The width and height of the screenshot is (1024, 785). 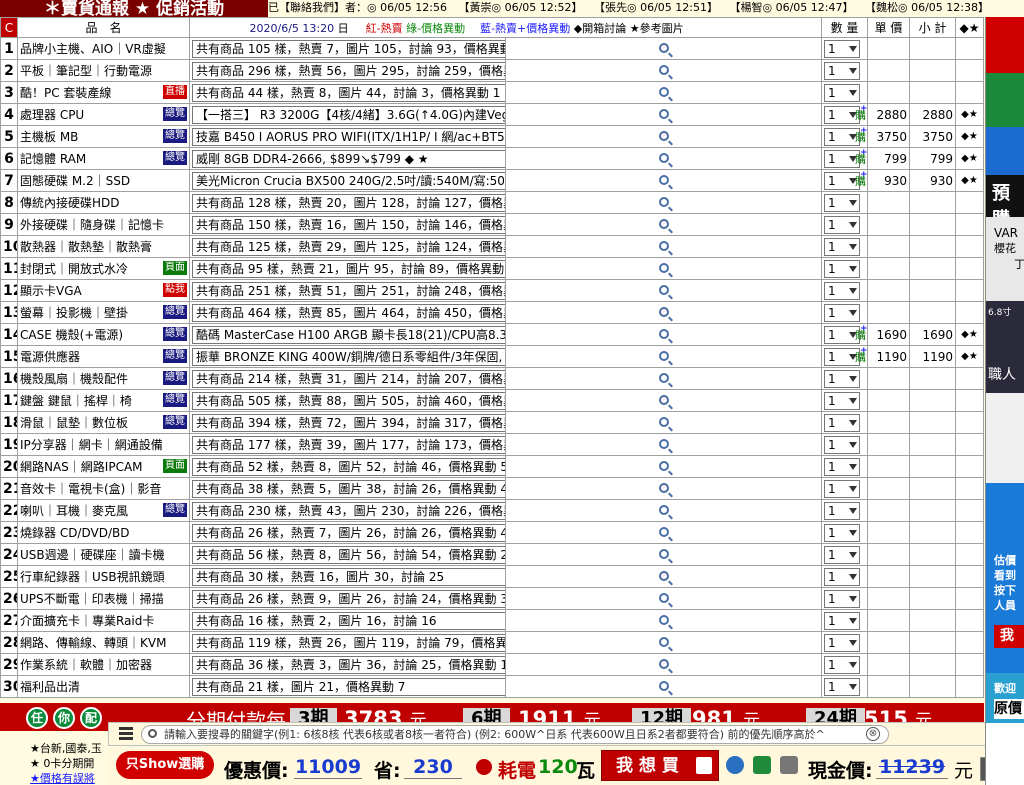 I want to click on category-link: 作業系統｜軟體｜加密器, so click(x=103, y=664).